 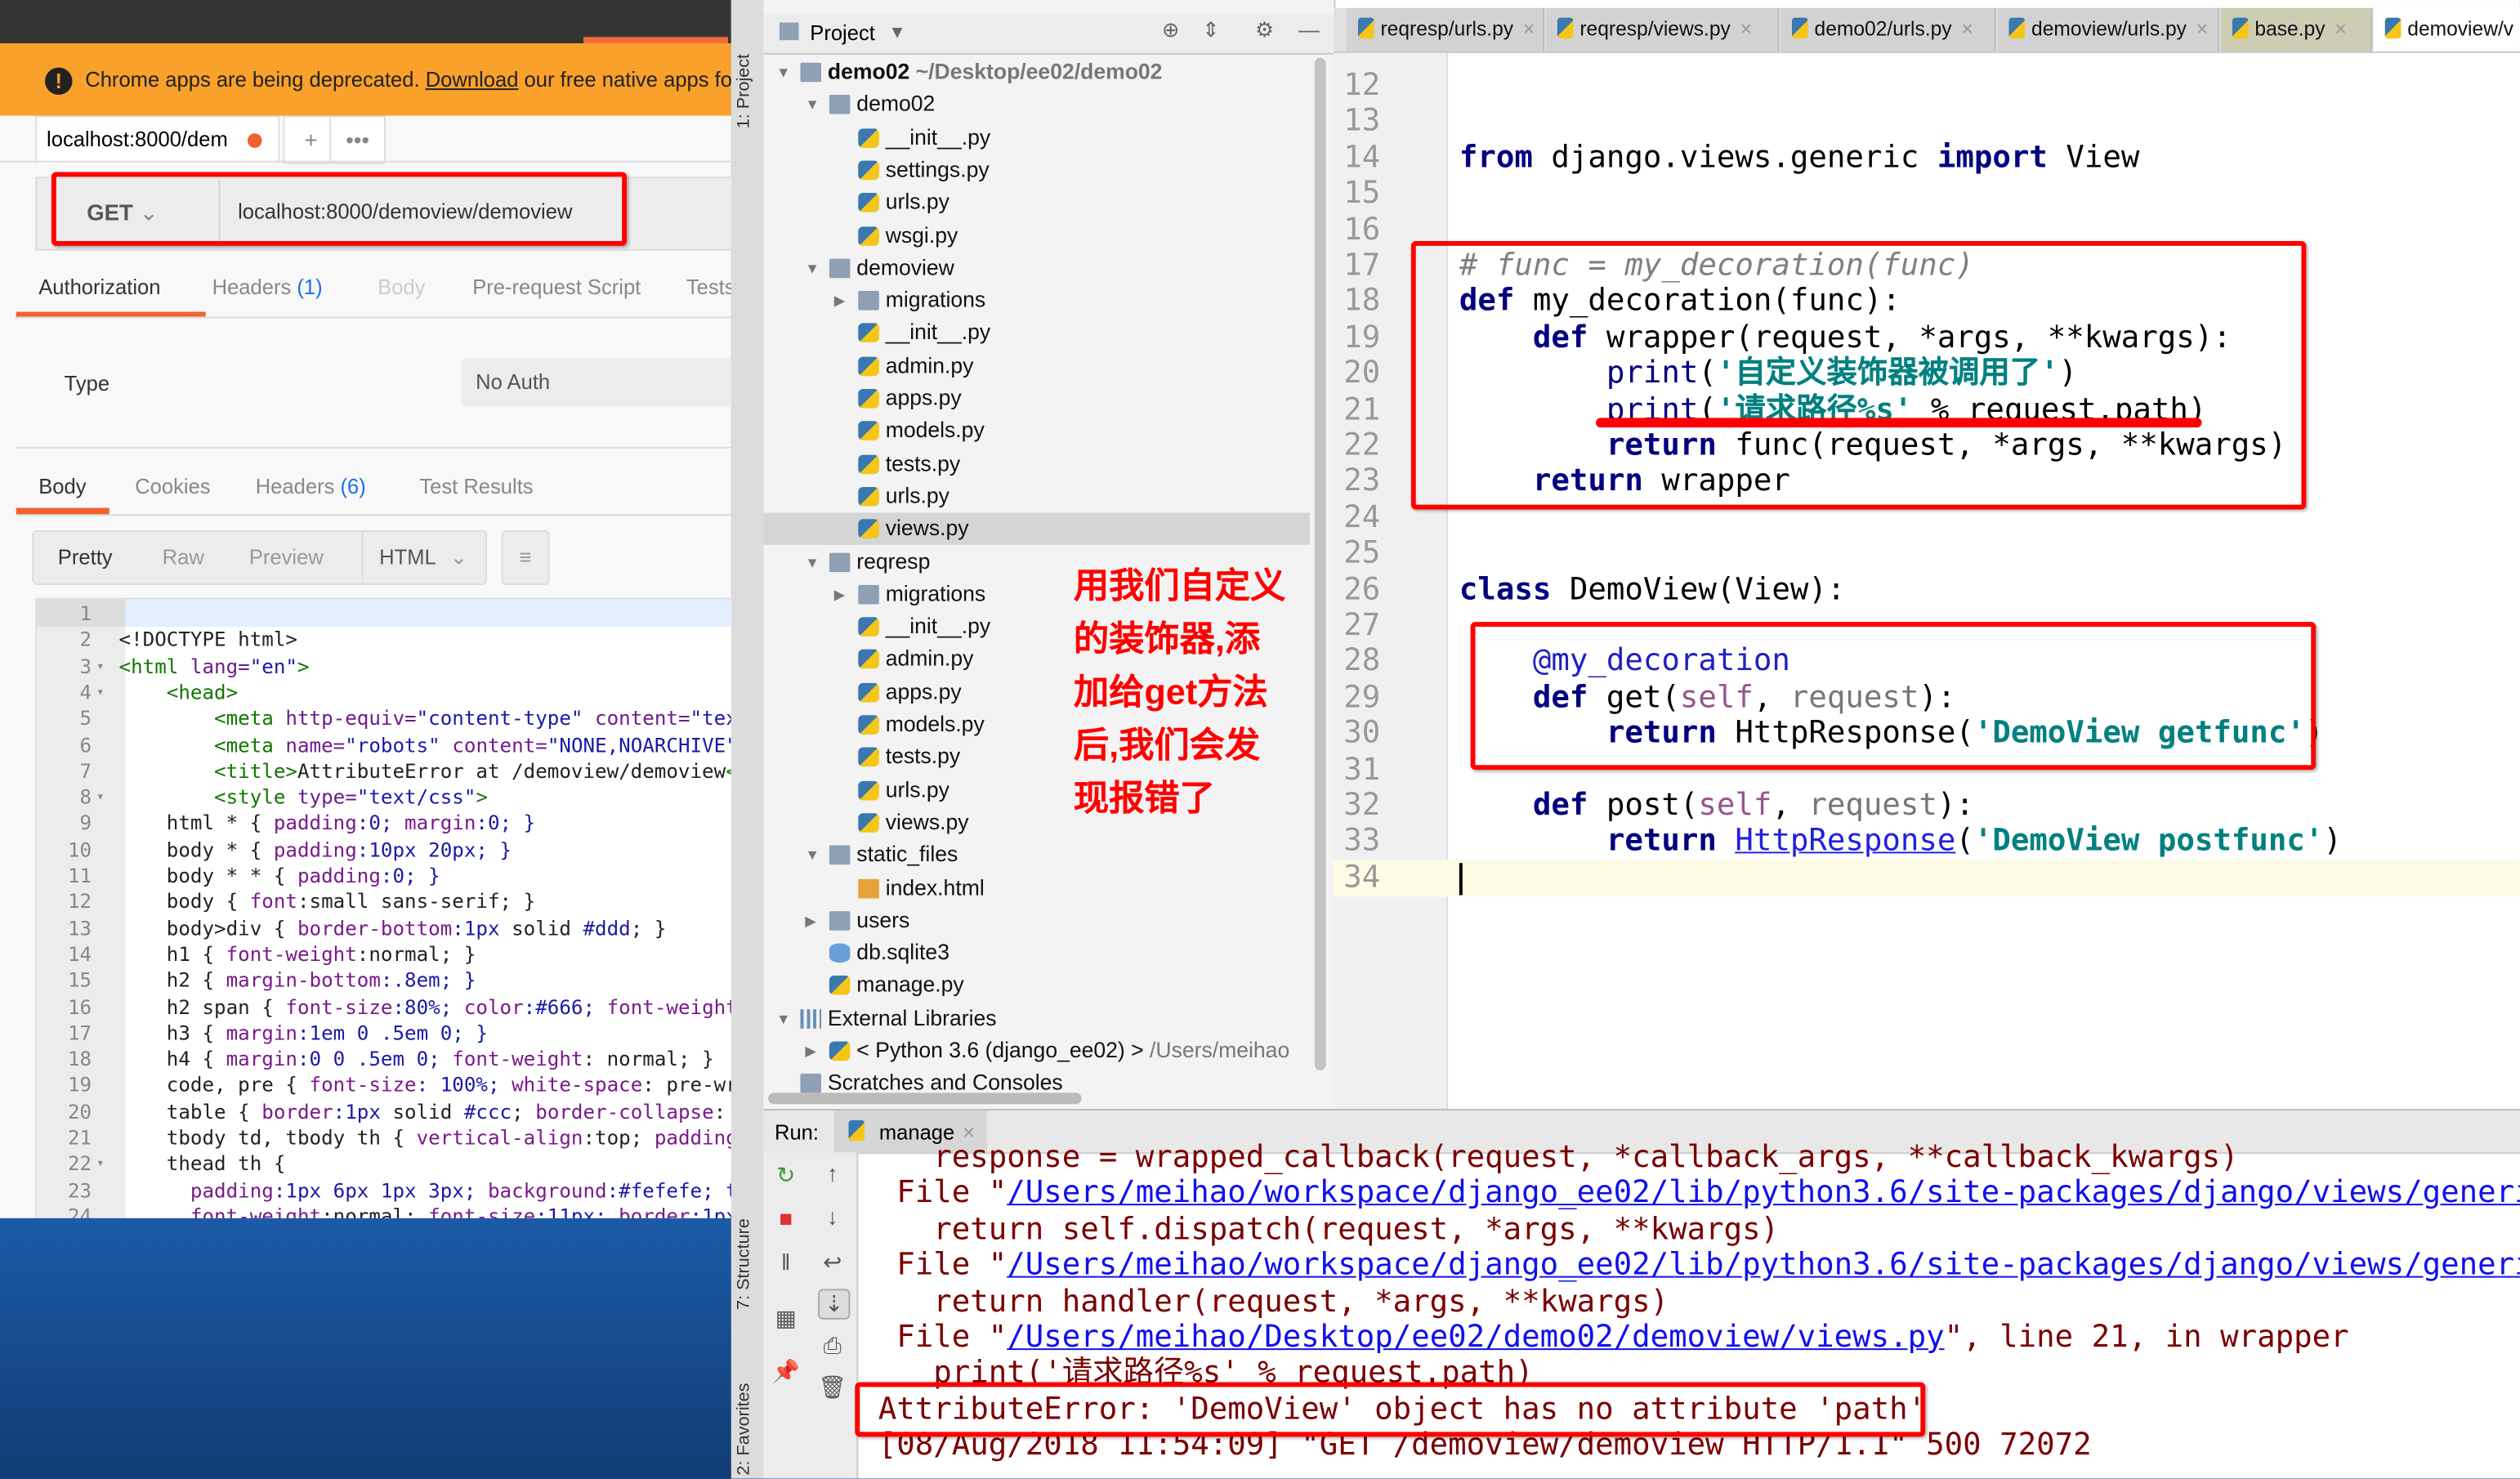 I want to click on trash-icon: 🗑, so click(x=833, y=1387).